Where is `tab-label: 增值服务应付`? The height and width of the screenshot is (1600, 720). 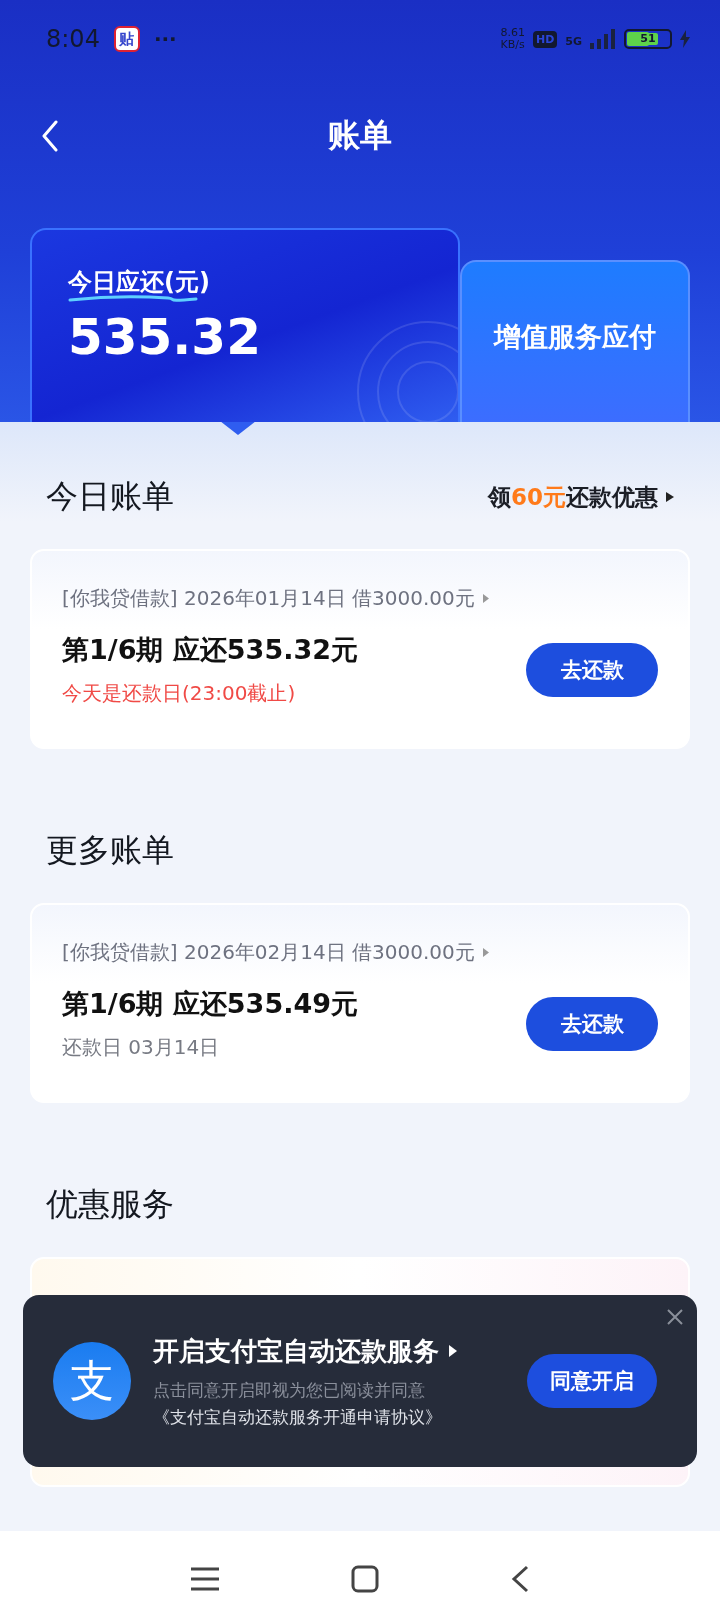
tab-label: 增值服务应付 is located at coordinates (575, 337).